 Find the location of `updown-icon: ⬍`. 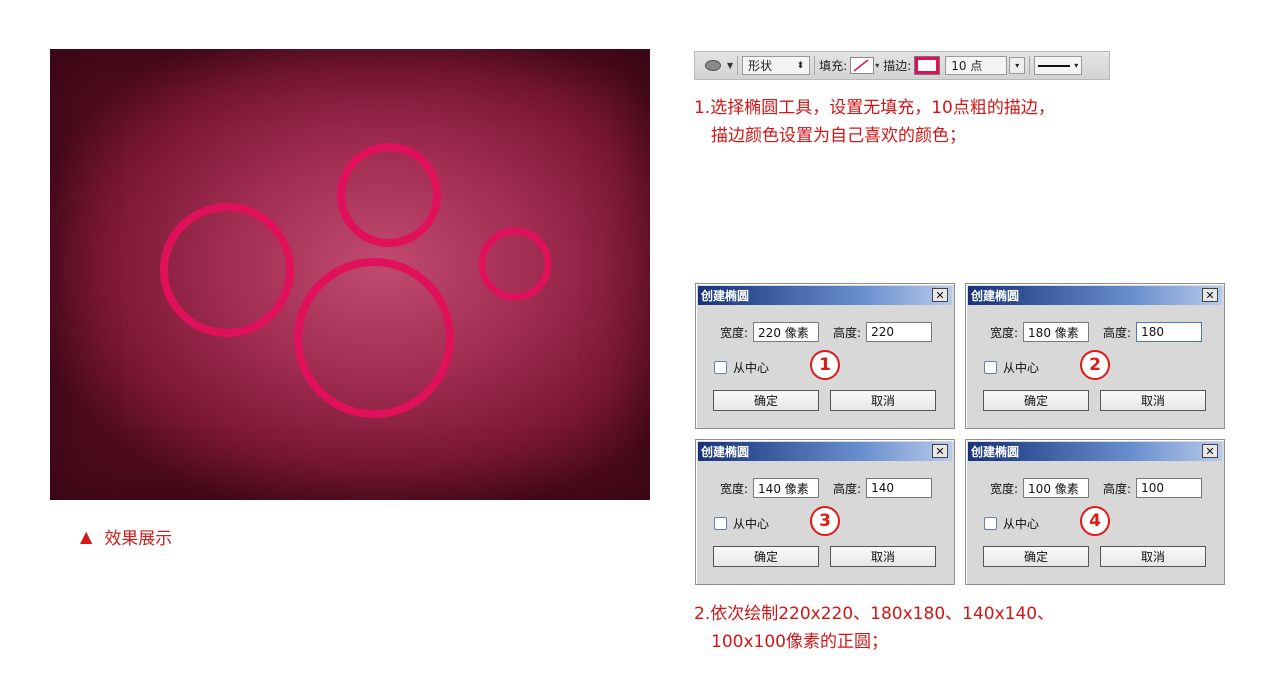

updown-icon: ⬍ is located at coordinates (800, 65).